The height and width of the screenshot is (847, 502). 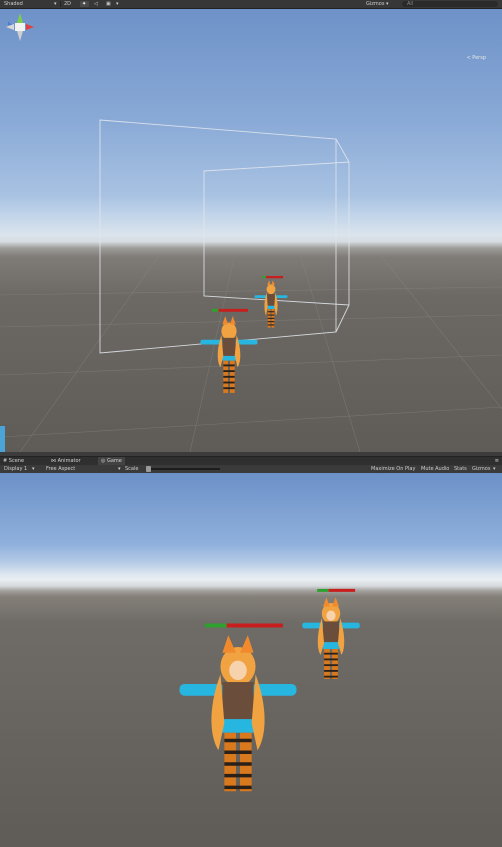 I want to click on stats-toggle: Stats, so click(x=460, y=469).